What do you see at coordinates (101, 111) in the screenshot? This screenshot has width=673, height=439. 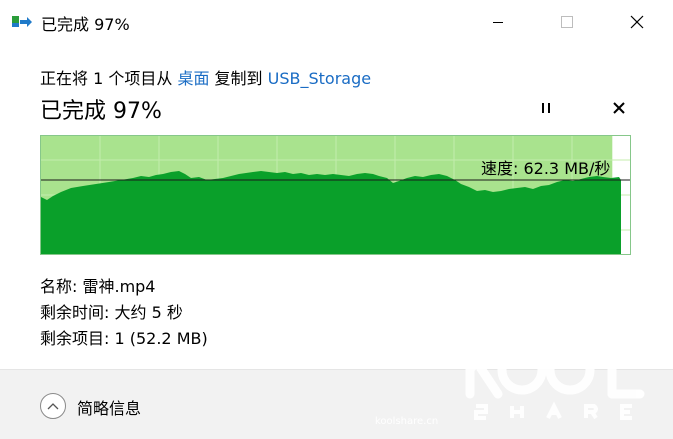 I see `progress-status: 已完成 97%` at bounding box center [101, 111].